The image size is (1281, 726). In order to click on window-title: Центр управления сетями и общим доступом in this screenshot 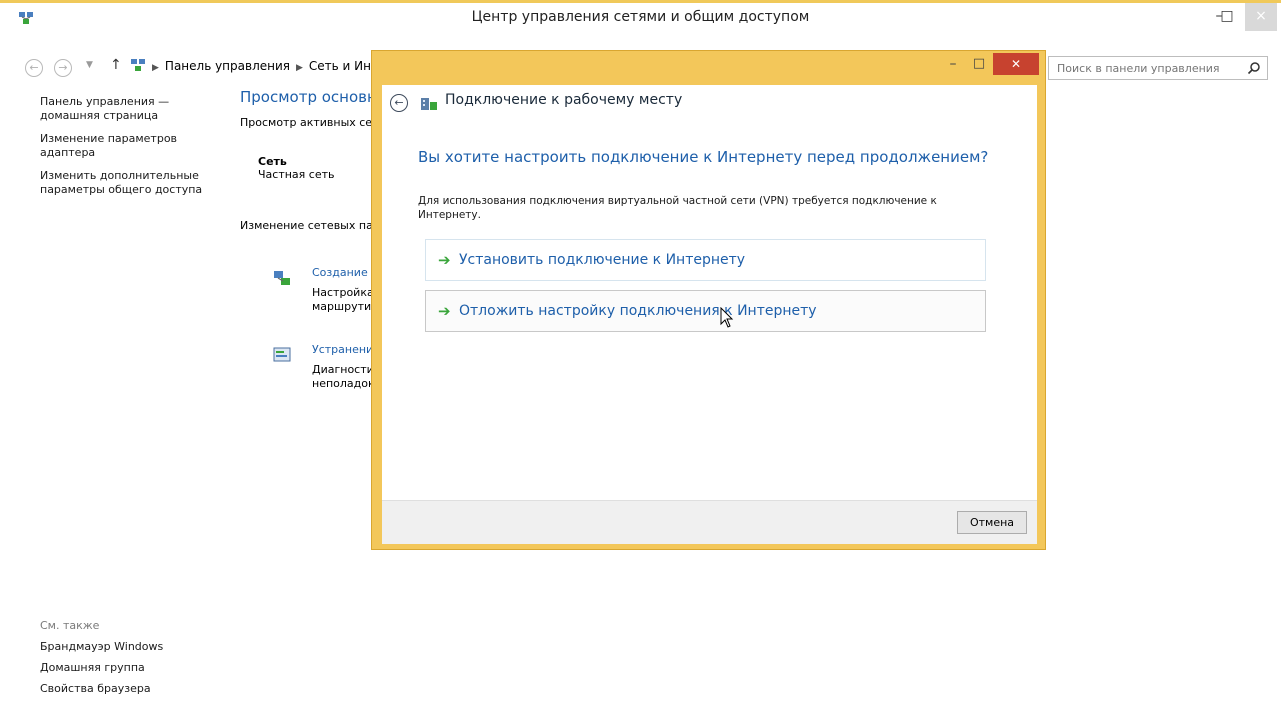, I will do `click(640, 17)`.